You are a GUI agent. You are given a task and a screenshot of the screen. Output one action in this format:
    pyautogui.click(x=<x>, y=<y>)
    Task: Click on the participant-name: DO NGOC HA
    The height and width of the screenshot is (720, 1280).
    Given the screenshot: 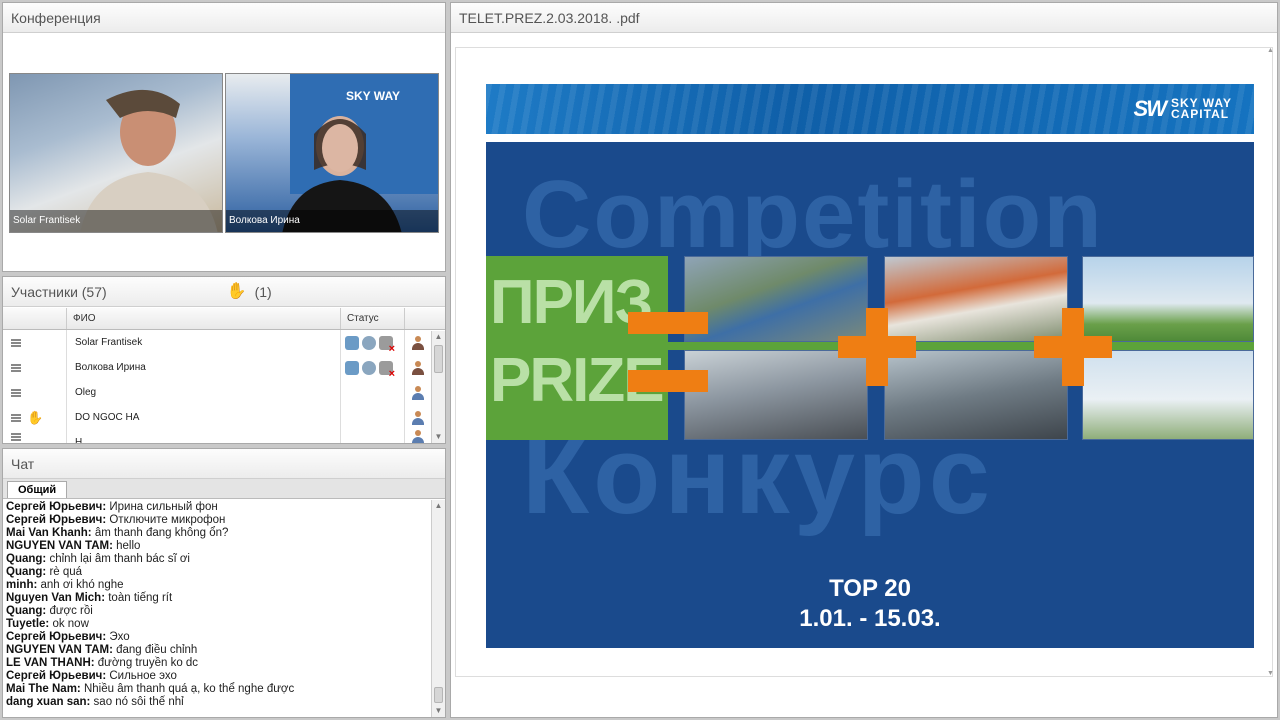 What is the action you would take?
    pyautogui.click(x=204, y=417)
    